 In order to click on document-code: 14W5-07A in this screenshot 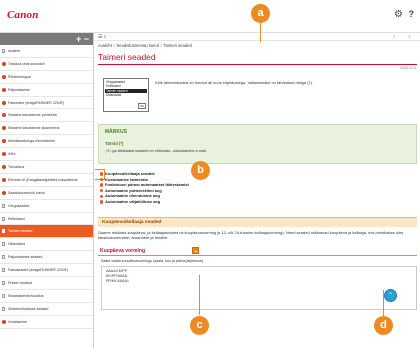, I will do `click(407, 68)`.